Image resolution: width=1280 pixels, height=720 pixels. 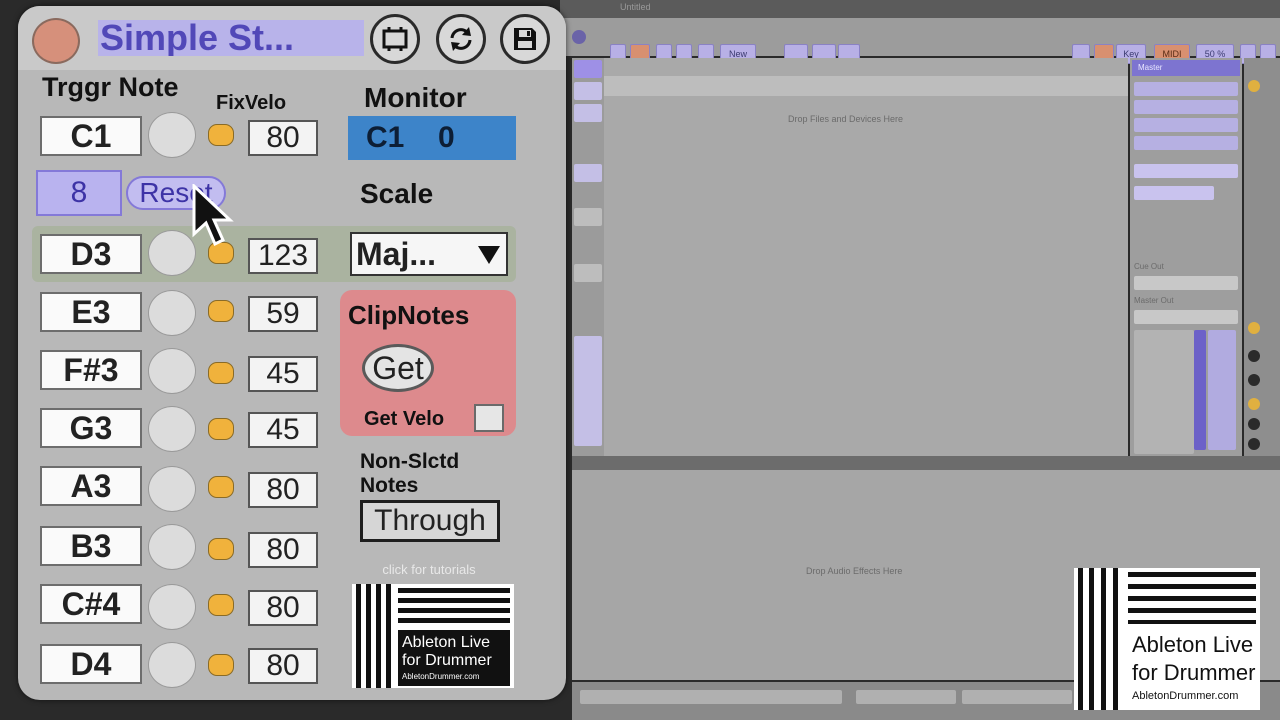 I want to click on non-selected-label: Non-Slctd, so click(x=410, y=461).